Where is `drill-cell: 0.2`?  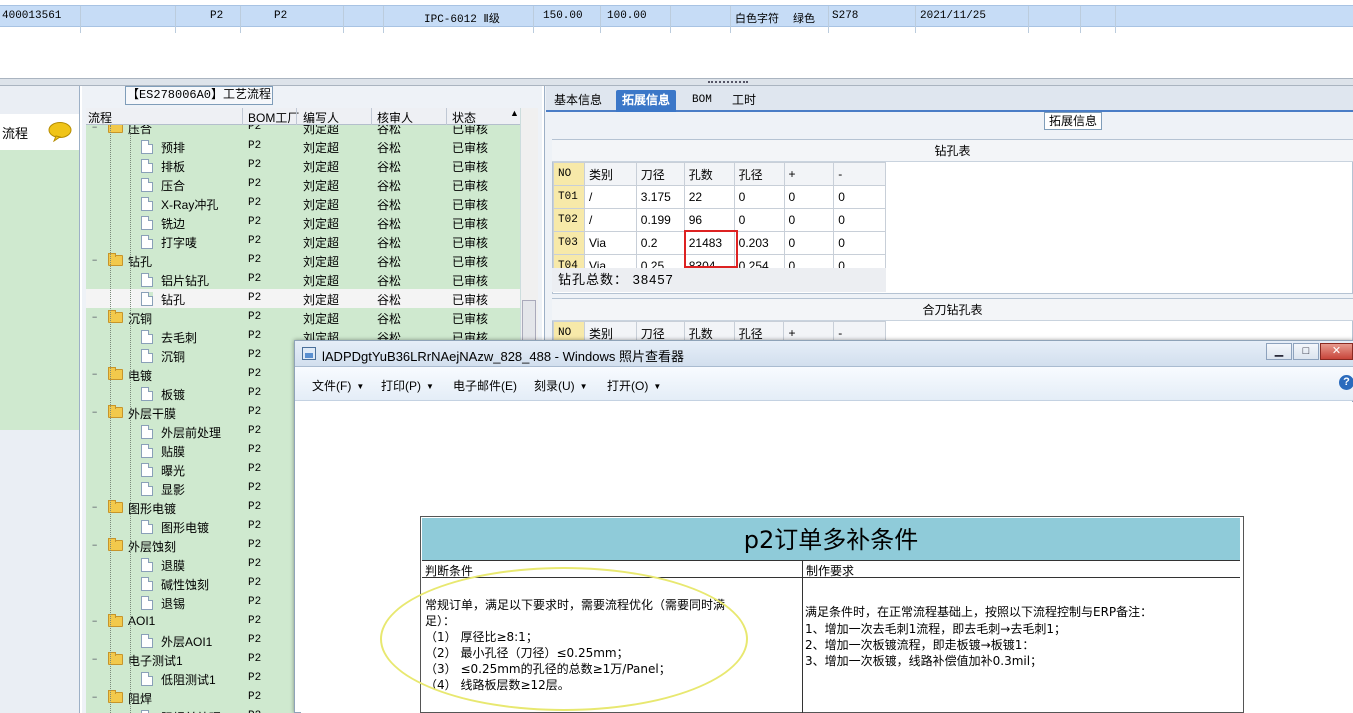
drill-cell: 0.2 is located at coordinates (660, 243).